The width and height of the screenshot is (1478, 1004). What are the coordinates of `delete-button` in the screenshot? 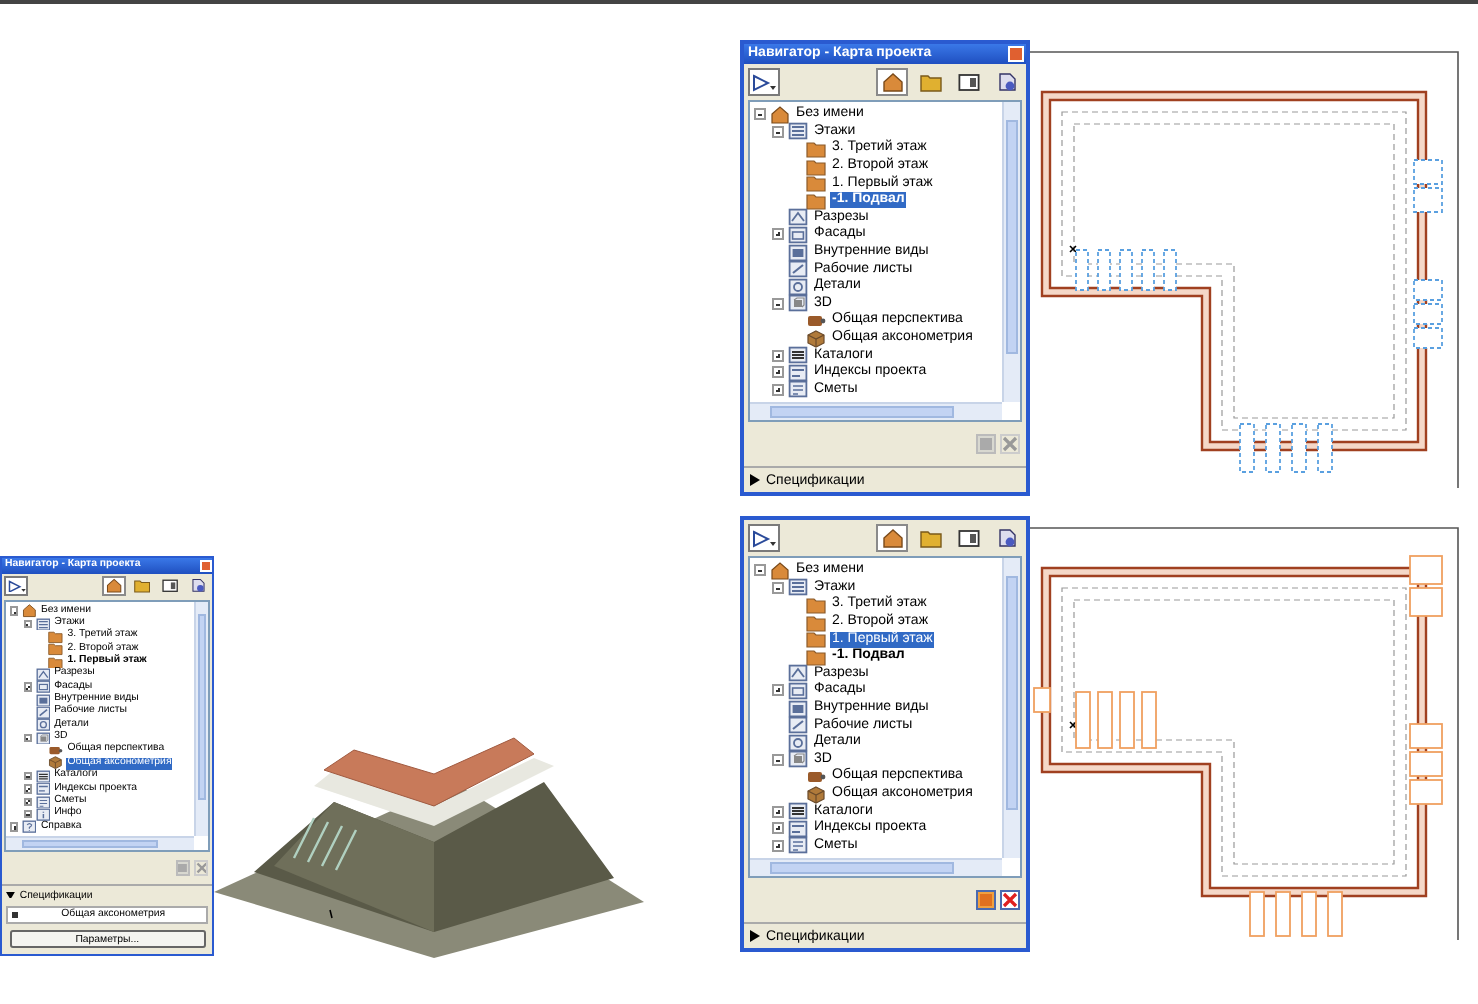 It's located at (1010, 900).